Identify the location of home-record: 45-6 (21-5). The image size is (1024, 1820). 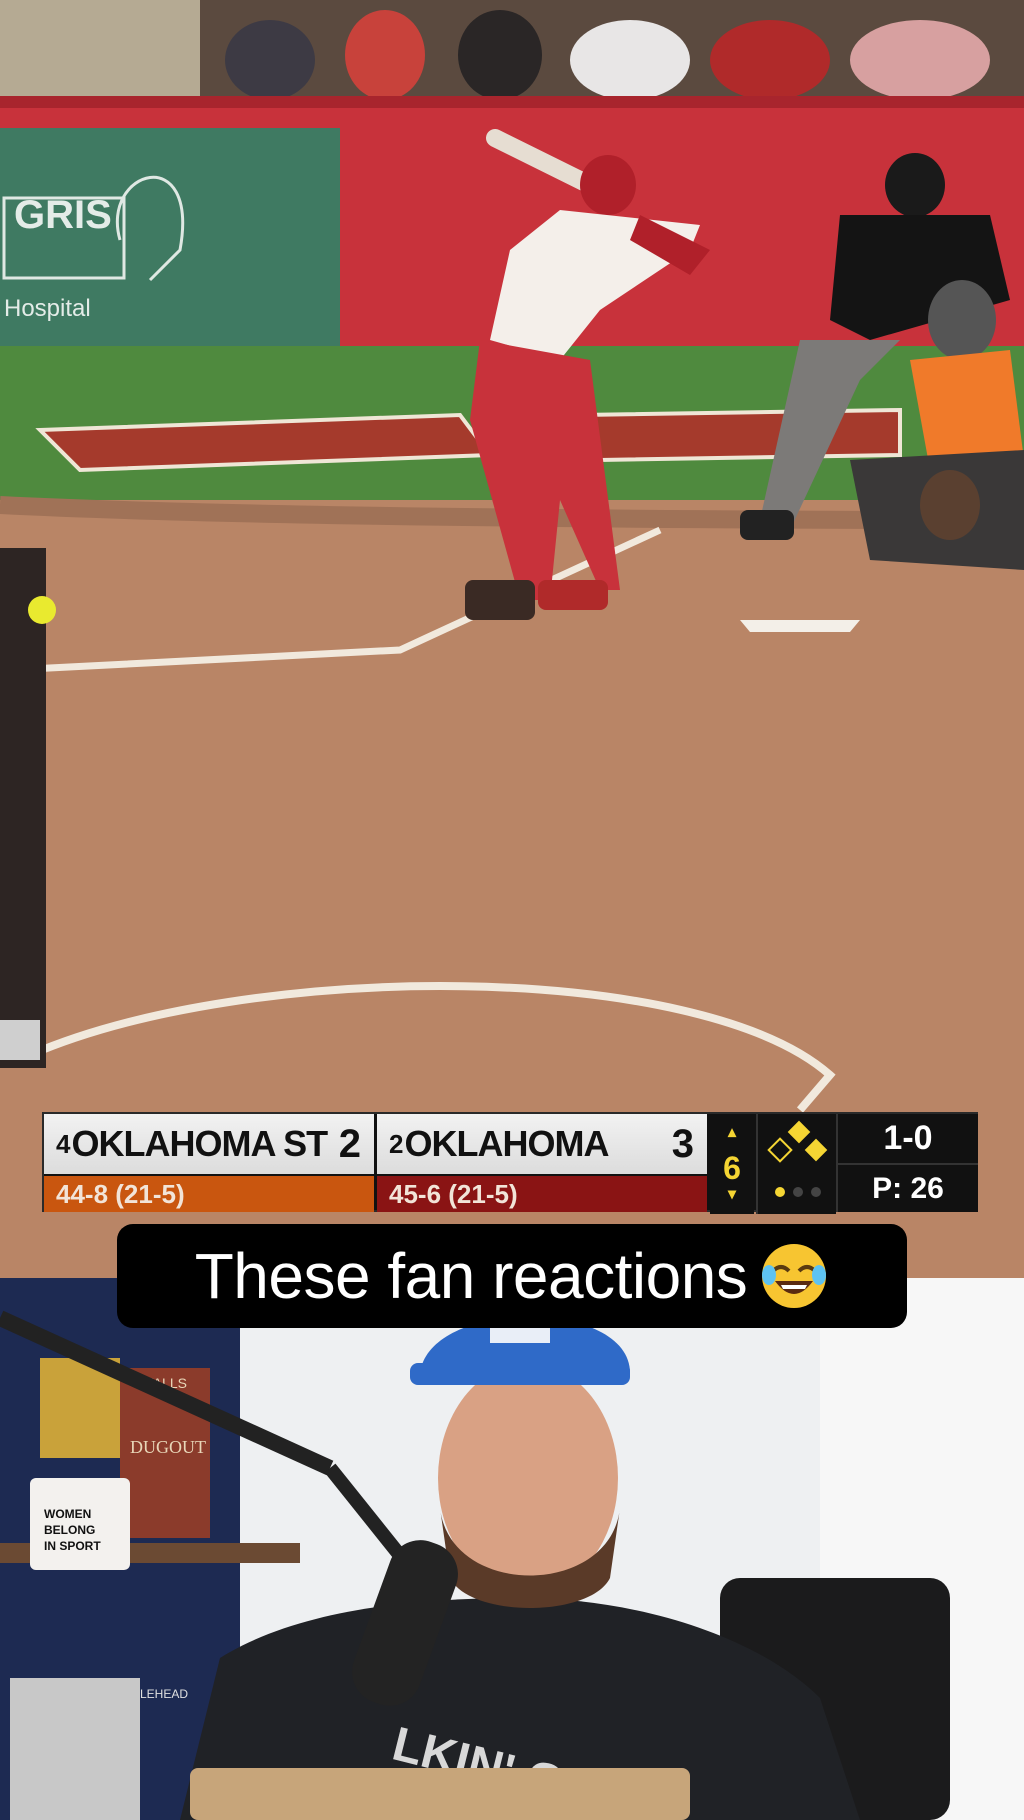
(542, 1194).